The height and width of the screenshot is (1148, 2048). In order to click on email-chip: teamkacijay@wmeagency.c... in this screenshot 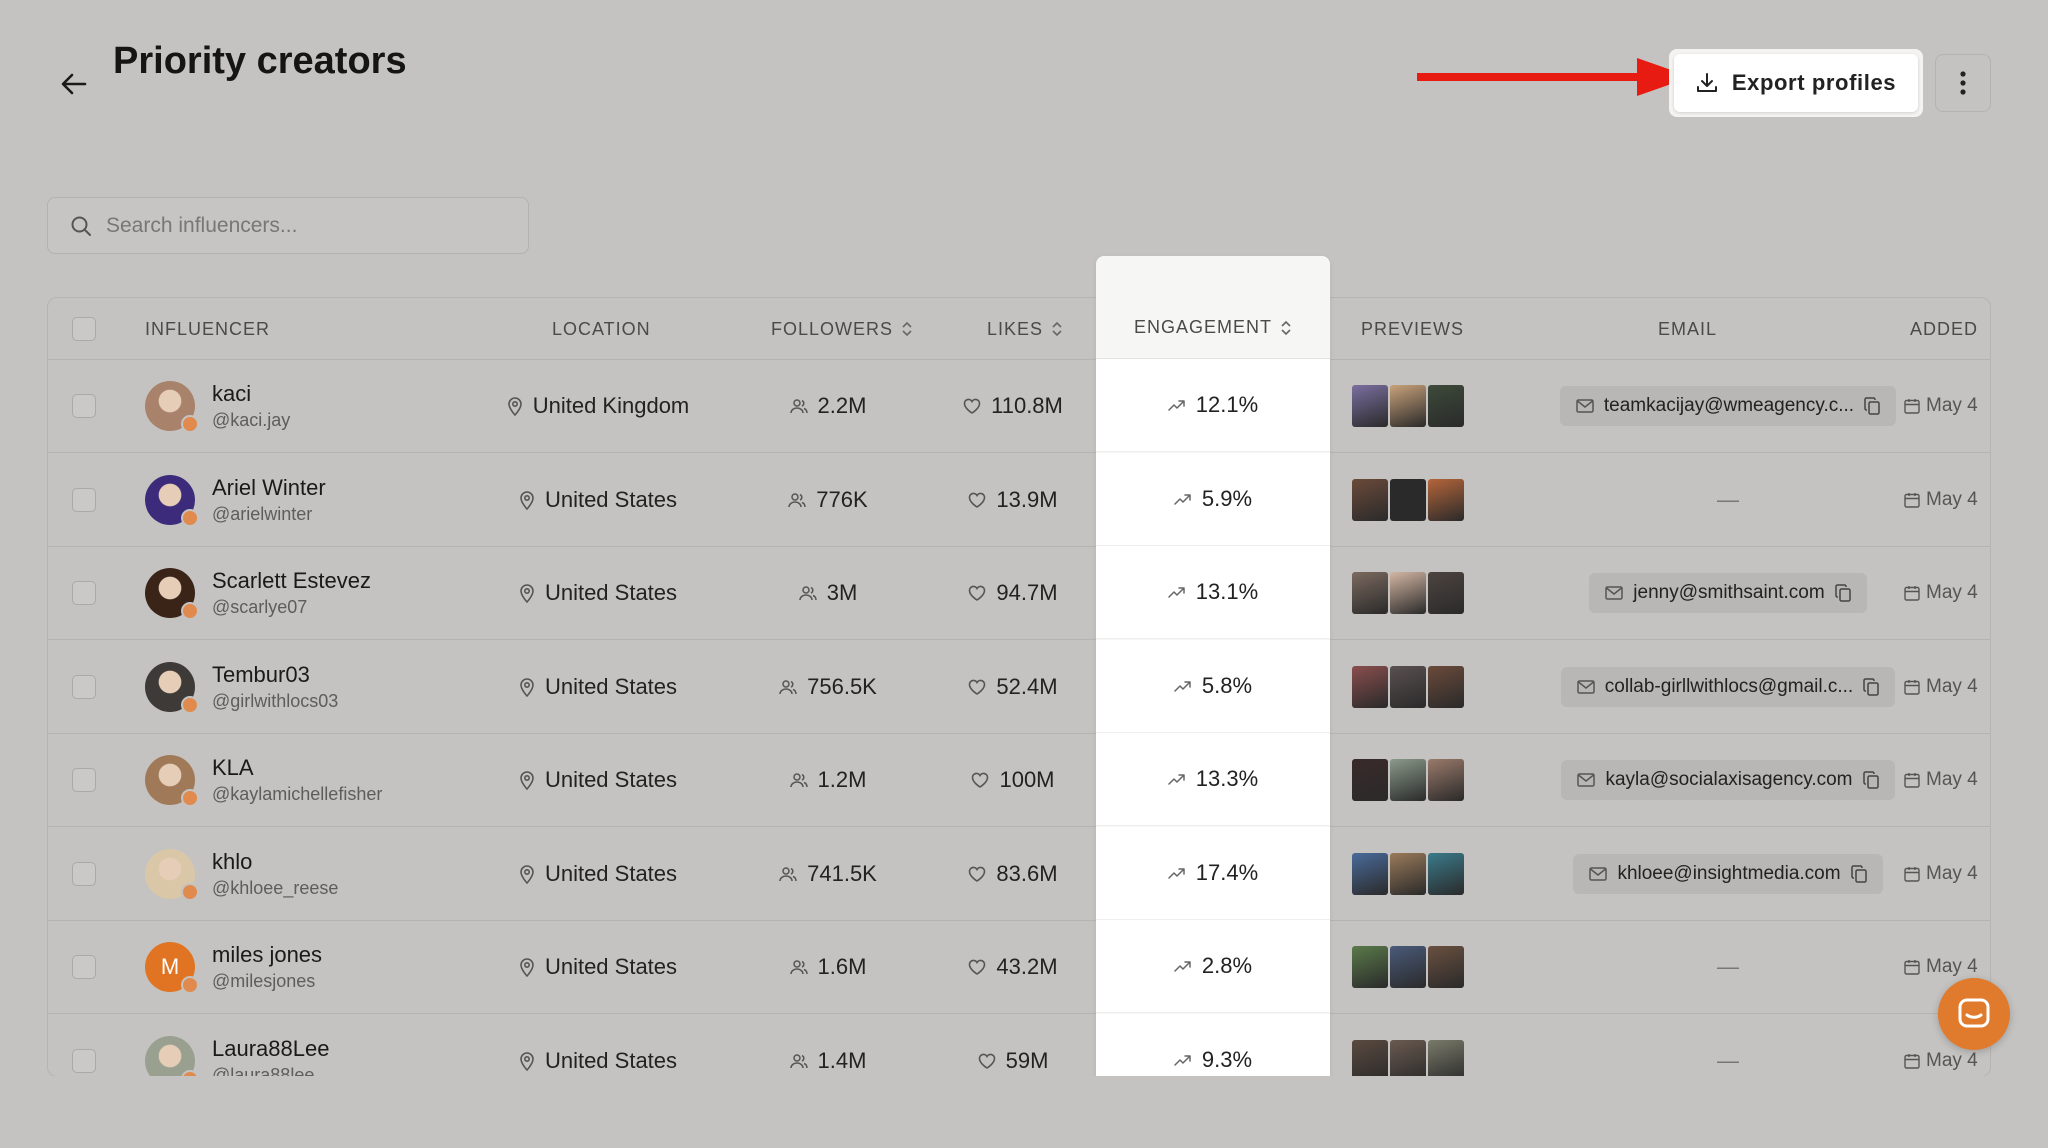, I will do `click(1728, 406)`.